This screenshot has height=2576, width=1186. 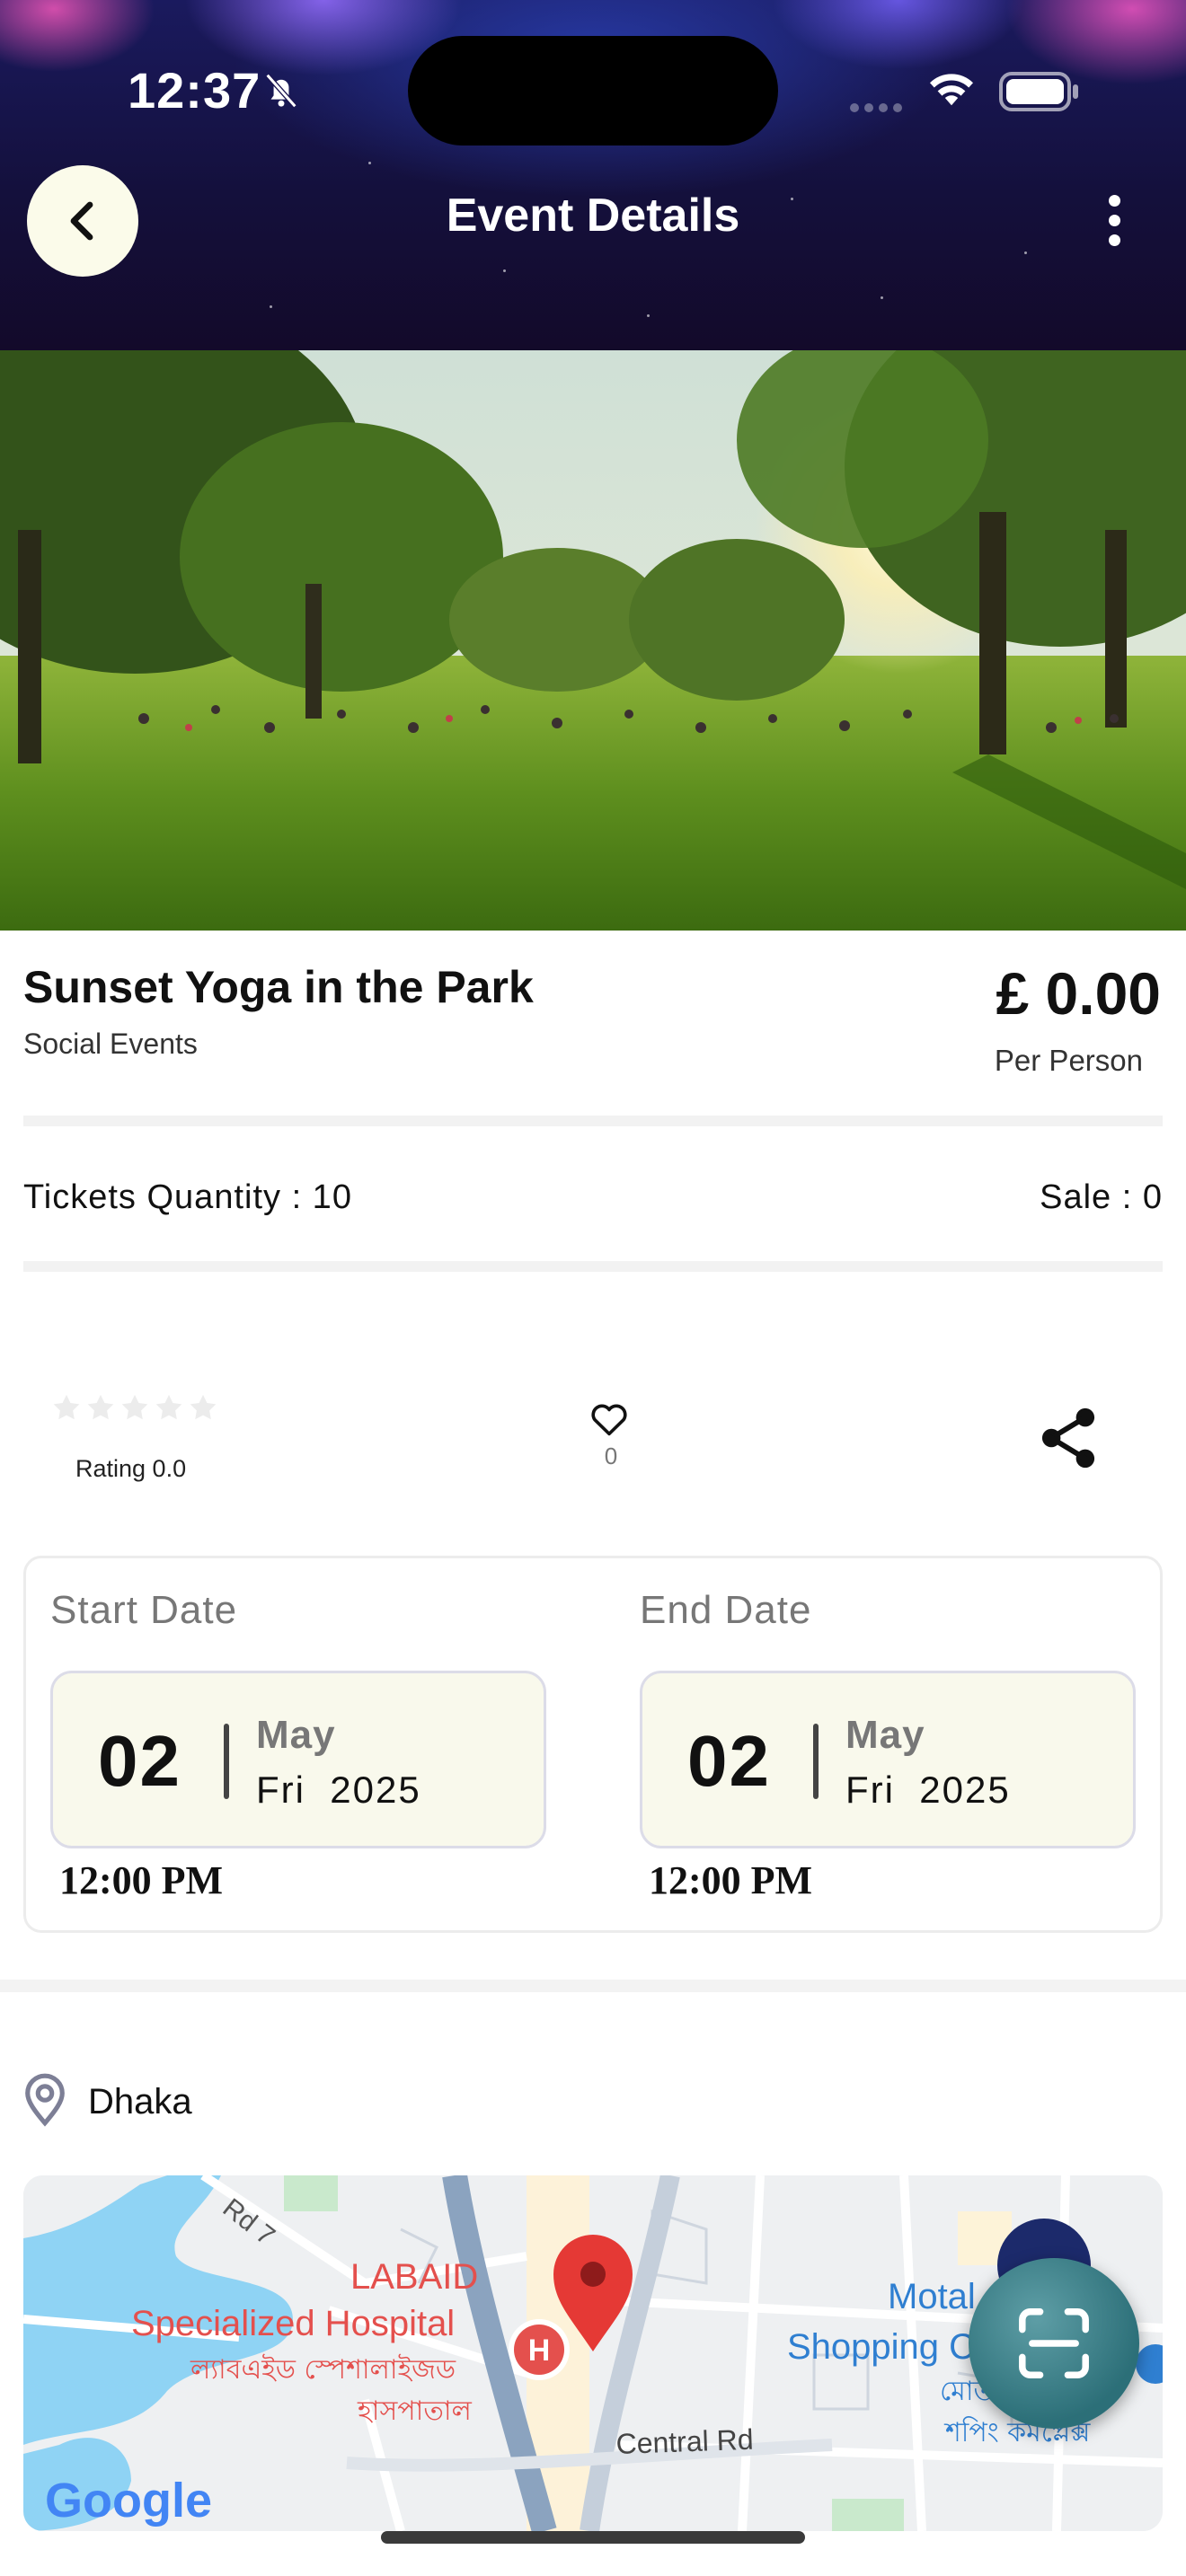 I want to click on start-date-day: 02, so click(x=139, y=1761).